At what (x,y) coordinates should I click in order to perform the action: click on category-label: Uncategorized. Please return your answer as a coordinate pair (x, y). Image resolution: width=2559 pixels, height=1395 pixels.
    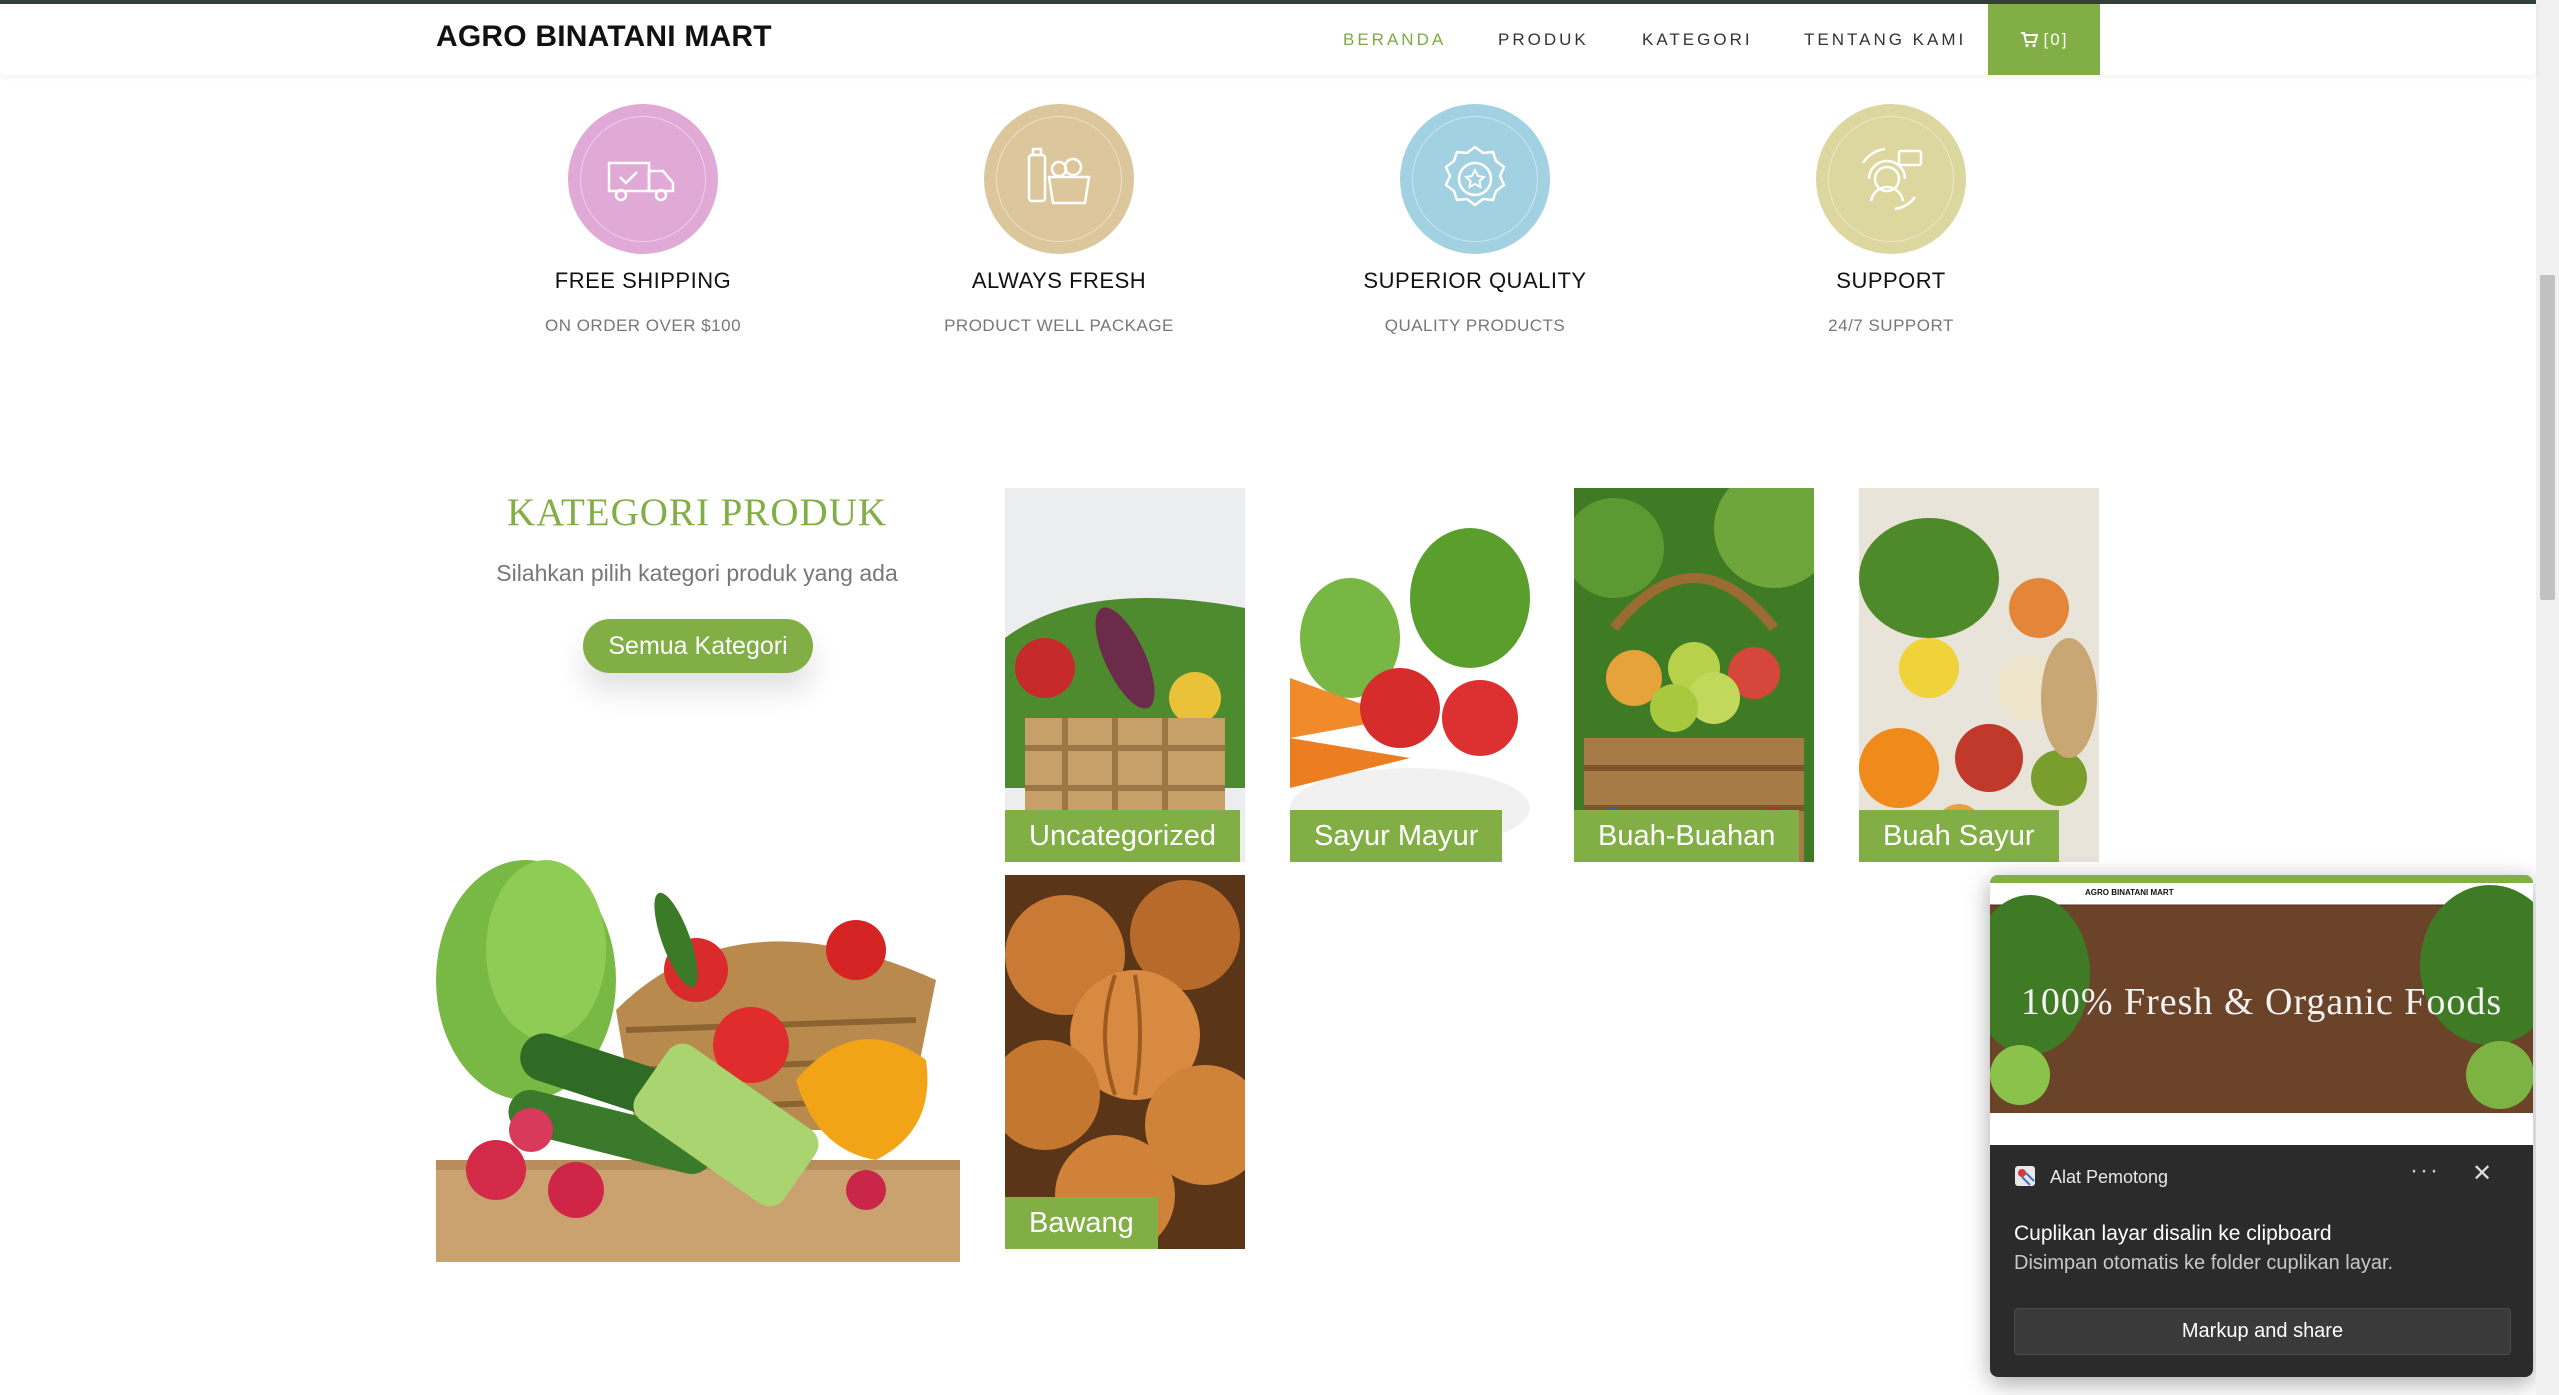
    Looking at the image, I should click on (1122, 836).